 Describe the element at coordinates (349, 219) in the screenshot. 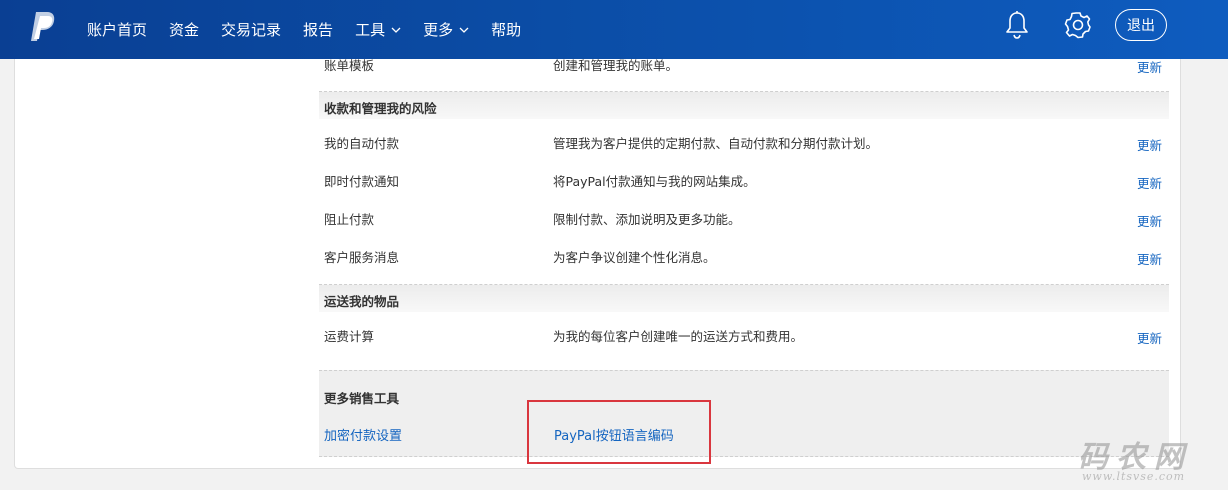

I see `tool-name: 阻止付款` at that location.